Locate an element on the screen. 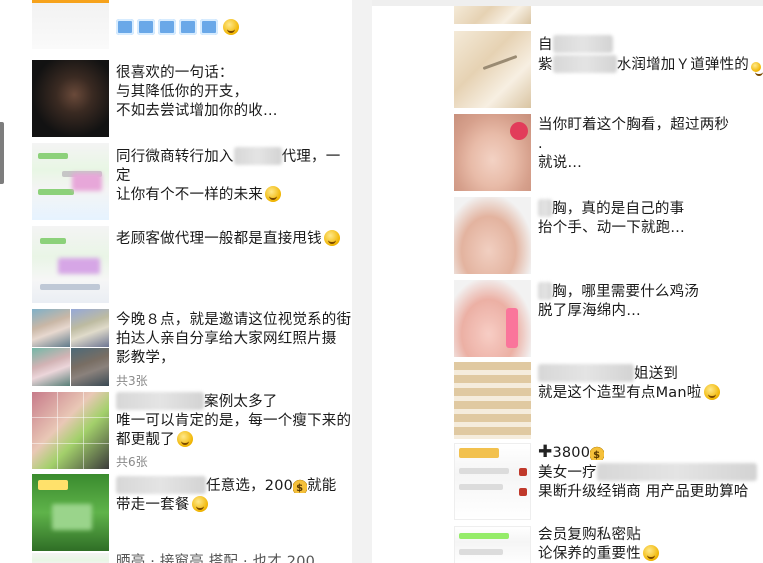 The height and width of the screenshot is (563, 763). feed-post: 案例太多了 唯一可以肯定的是，每一个瘦下来的 都更靓了 共6张 is located at coordinates (176, 432).